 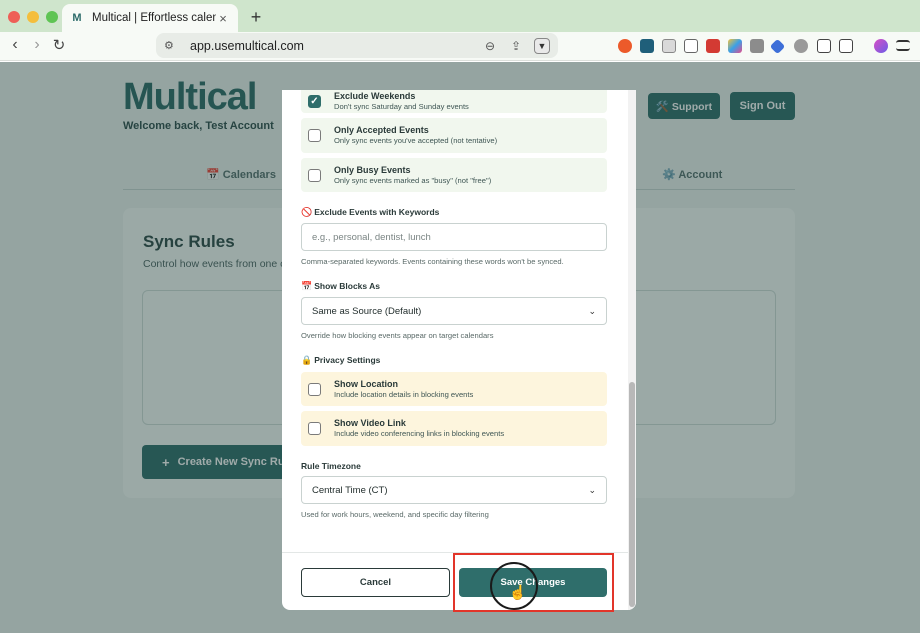 I want to click on option-label: Only Accepted Events, so click(x=381, y=130).